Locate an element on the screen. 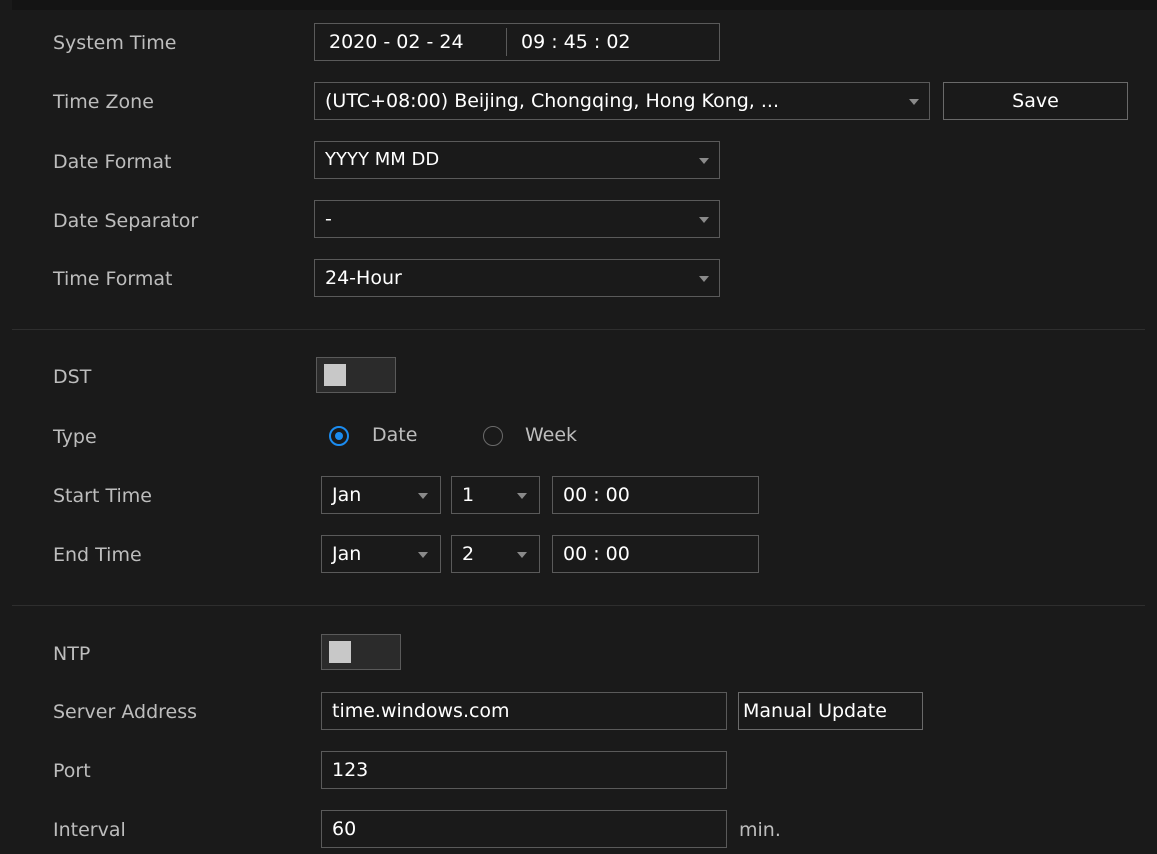  type-date-radio is located at coordinates (339, 436).